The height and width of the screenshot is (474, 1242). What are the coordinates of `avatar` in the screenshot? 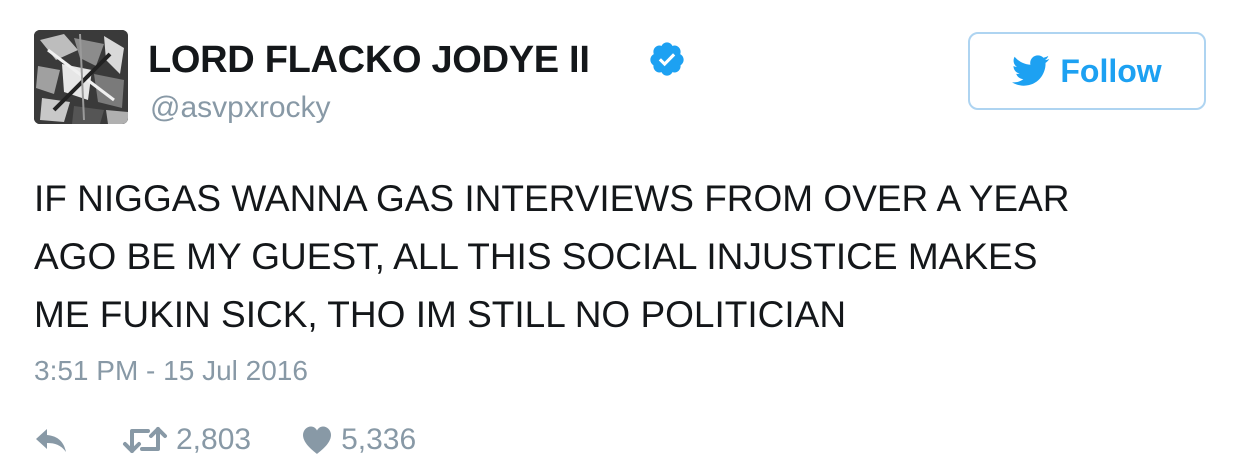 It's located at (81, 77).